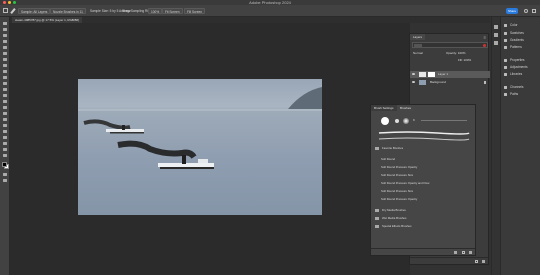 The width and height of the screenshot is (540, 275). Describe the element at coordinates (14, 2) in the screenshot. I see `maximize-window-icon` at that location.